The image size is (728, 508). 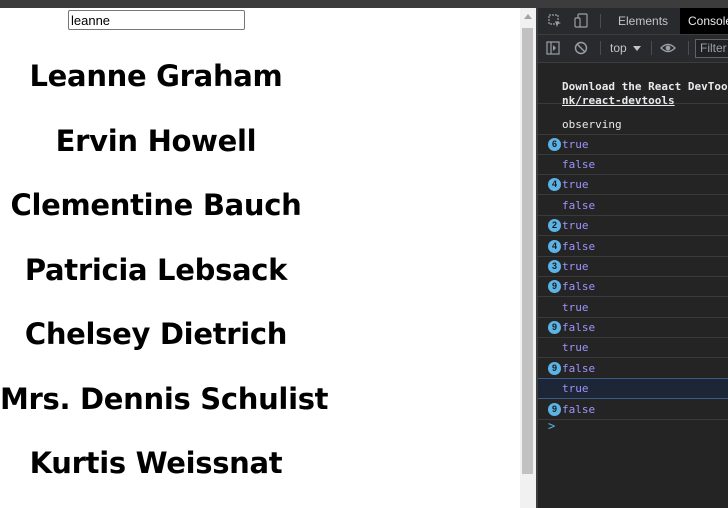 I want to click on console-message-text: observing, so click(x=592, y=124).